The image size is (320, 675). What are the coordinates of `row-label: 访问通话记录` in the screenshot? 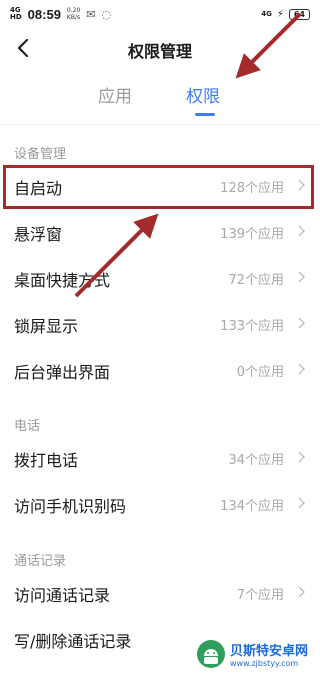 It's located at (62, 595).